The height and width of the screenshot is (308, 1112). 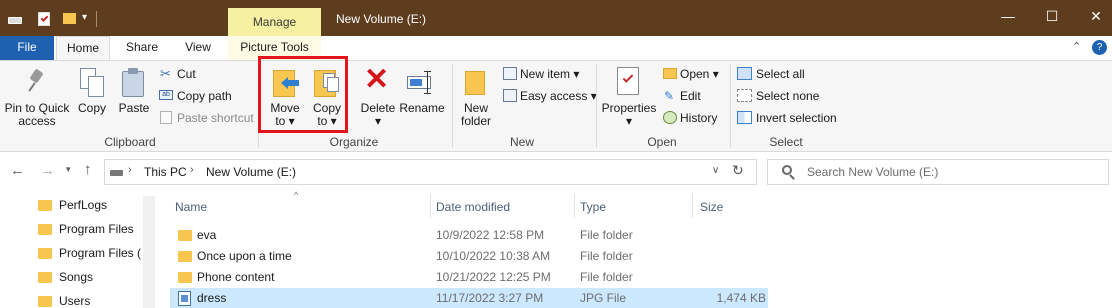 What do you see at coordinates (165, 73) in the screenshot?
I see `cut-icon: ✂` at bounding box center [165, 73].